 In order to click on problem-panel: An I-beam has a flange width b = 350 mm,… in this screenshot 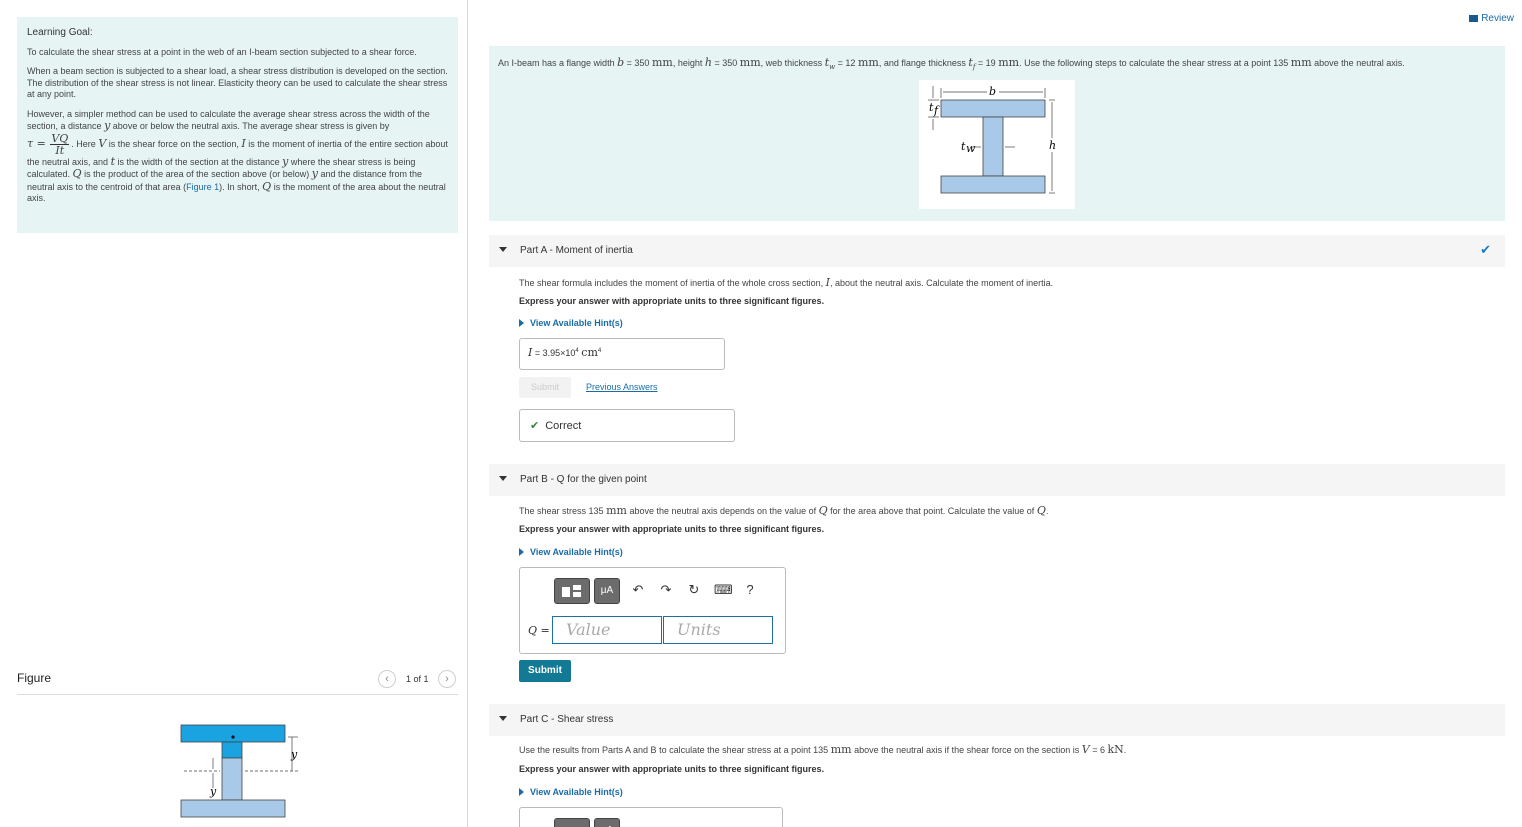, I will do `click(997, 133)`.